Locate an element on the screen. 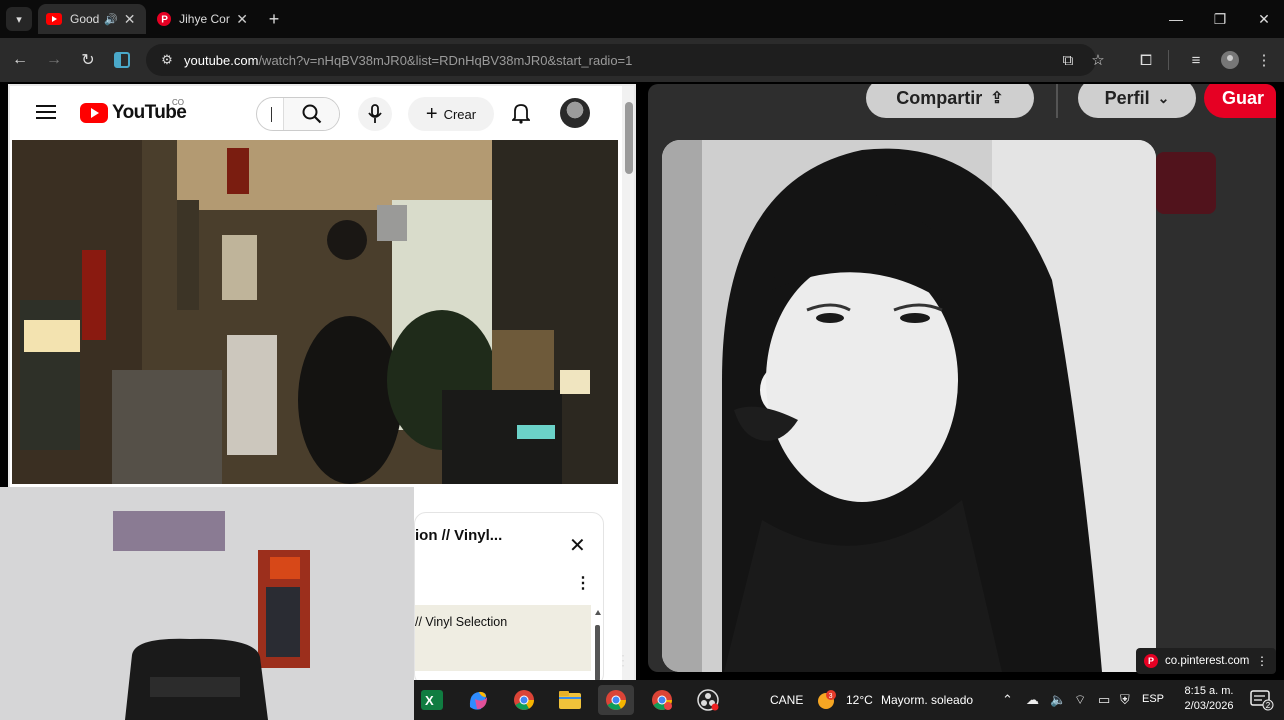 This screenshot has height=720, width=1284. excel-icon: X is located at coordinates (432, 700).